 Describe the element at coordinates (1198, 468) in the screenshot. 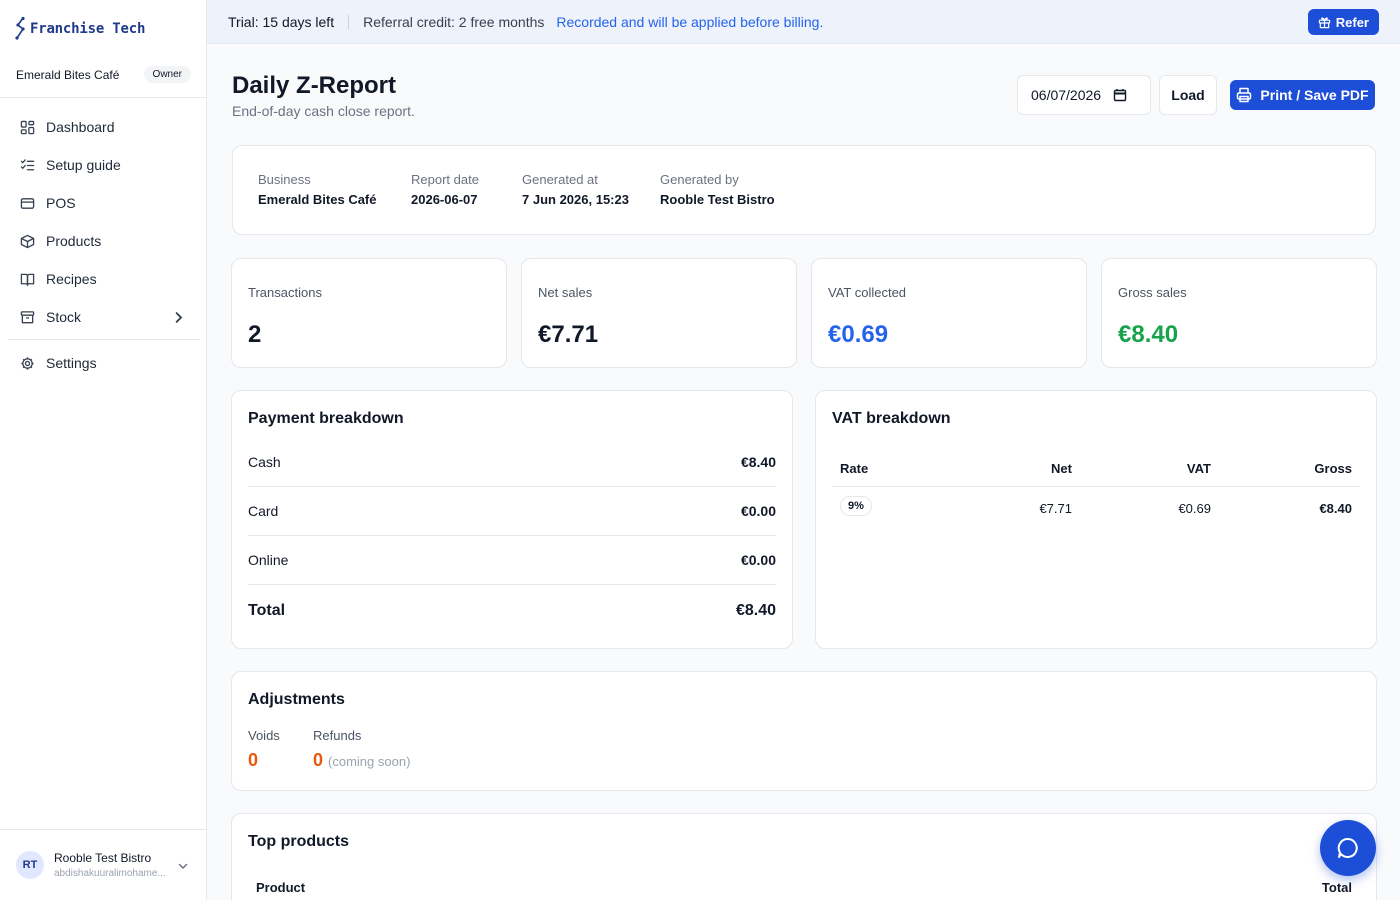

I see `col-vat: VAT` at that location.